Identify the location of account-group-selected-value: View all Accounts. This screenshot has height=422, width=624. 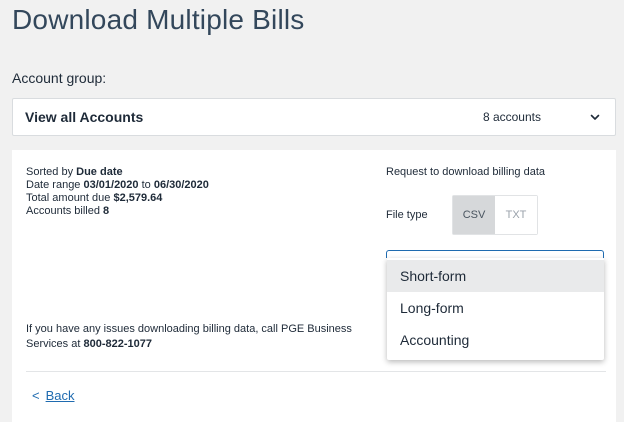
(84, 117).